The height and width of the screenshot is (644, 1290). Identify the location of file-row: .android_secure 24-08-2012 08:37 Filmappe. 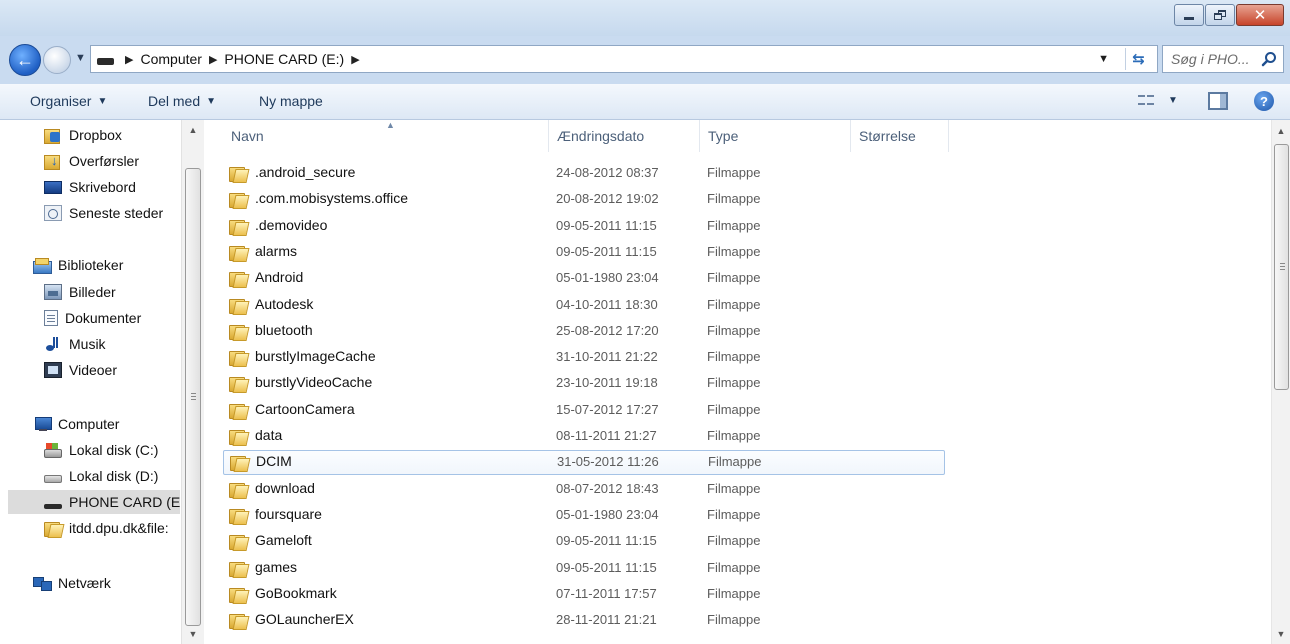
(744, 173).